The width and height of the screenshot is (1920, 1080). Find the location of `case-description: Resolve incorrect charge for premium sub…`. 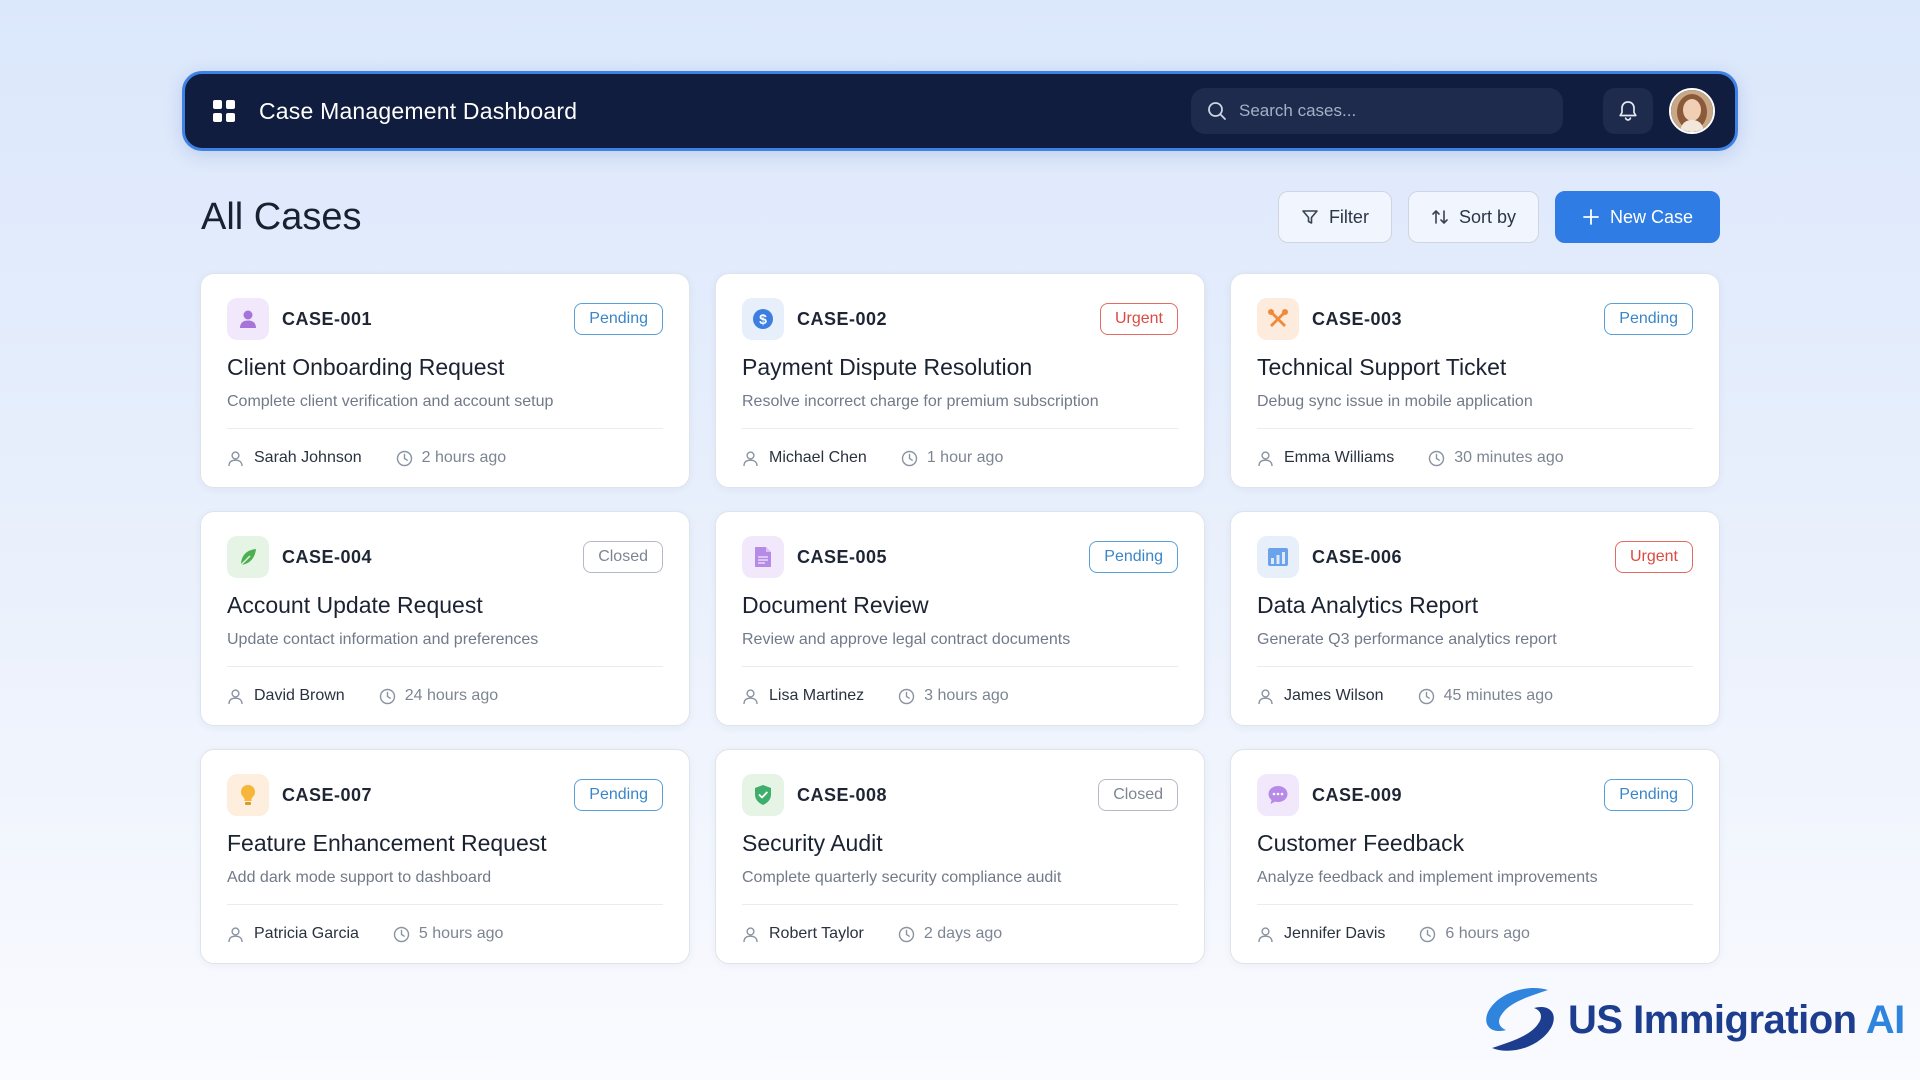

case-description: Resolve incorrect charge for premium sub… is located at coordinates (920, 401).